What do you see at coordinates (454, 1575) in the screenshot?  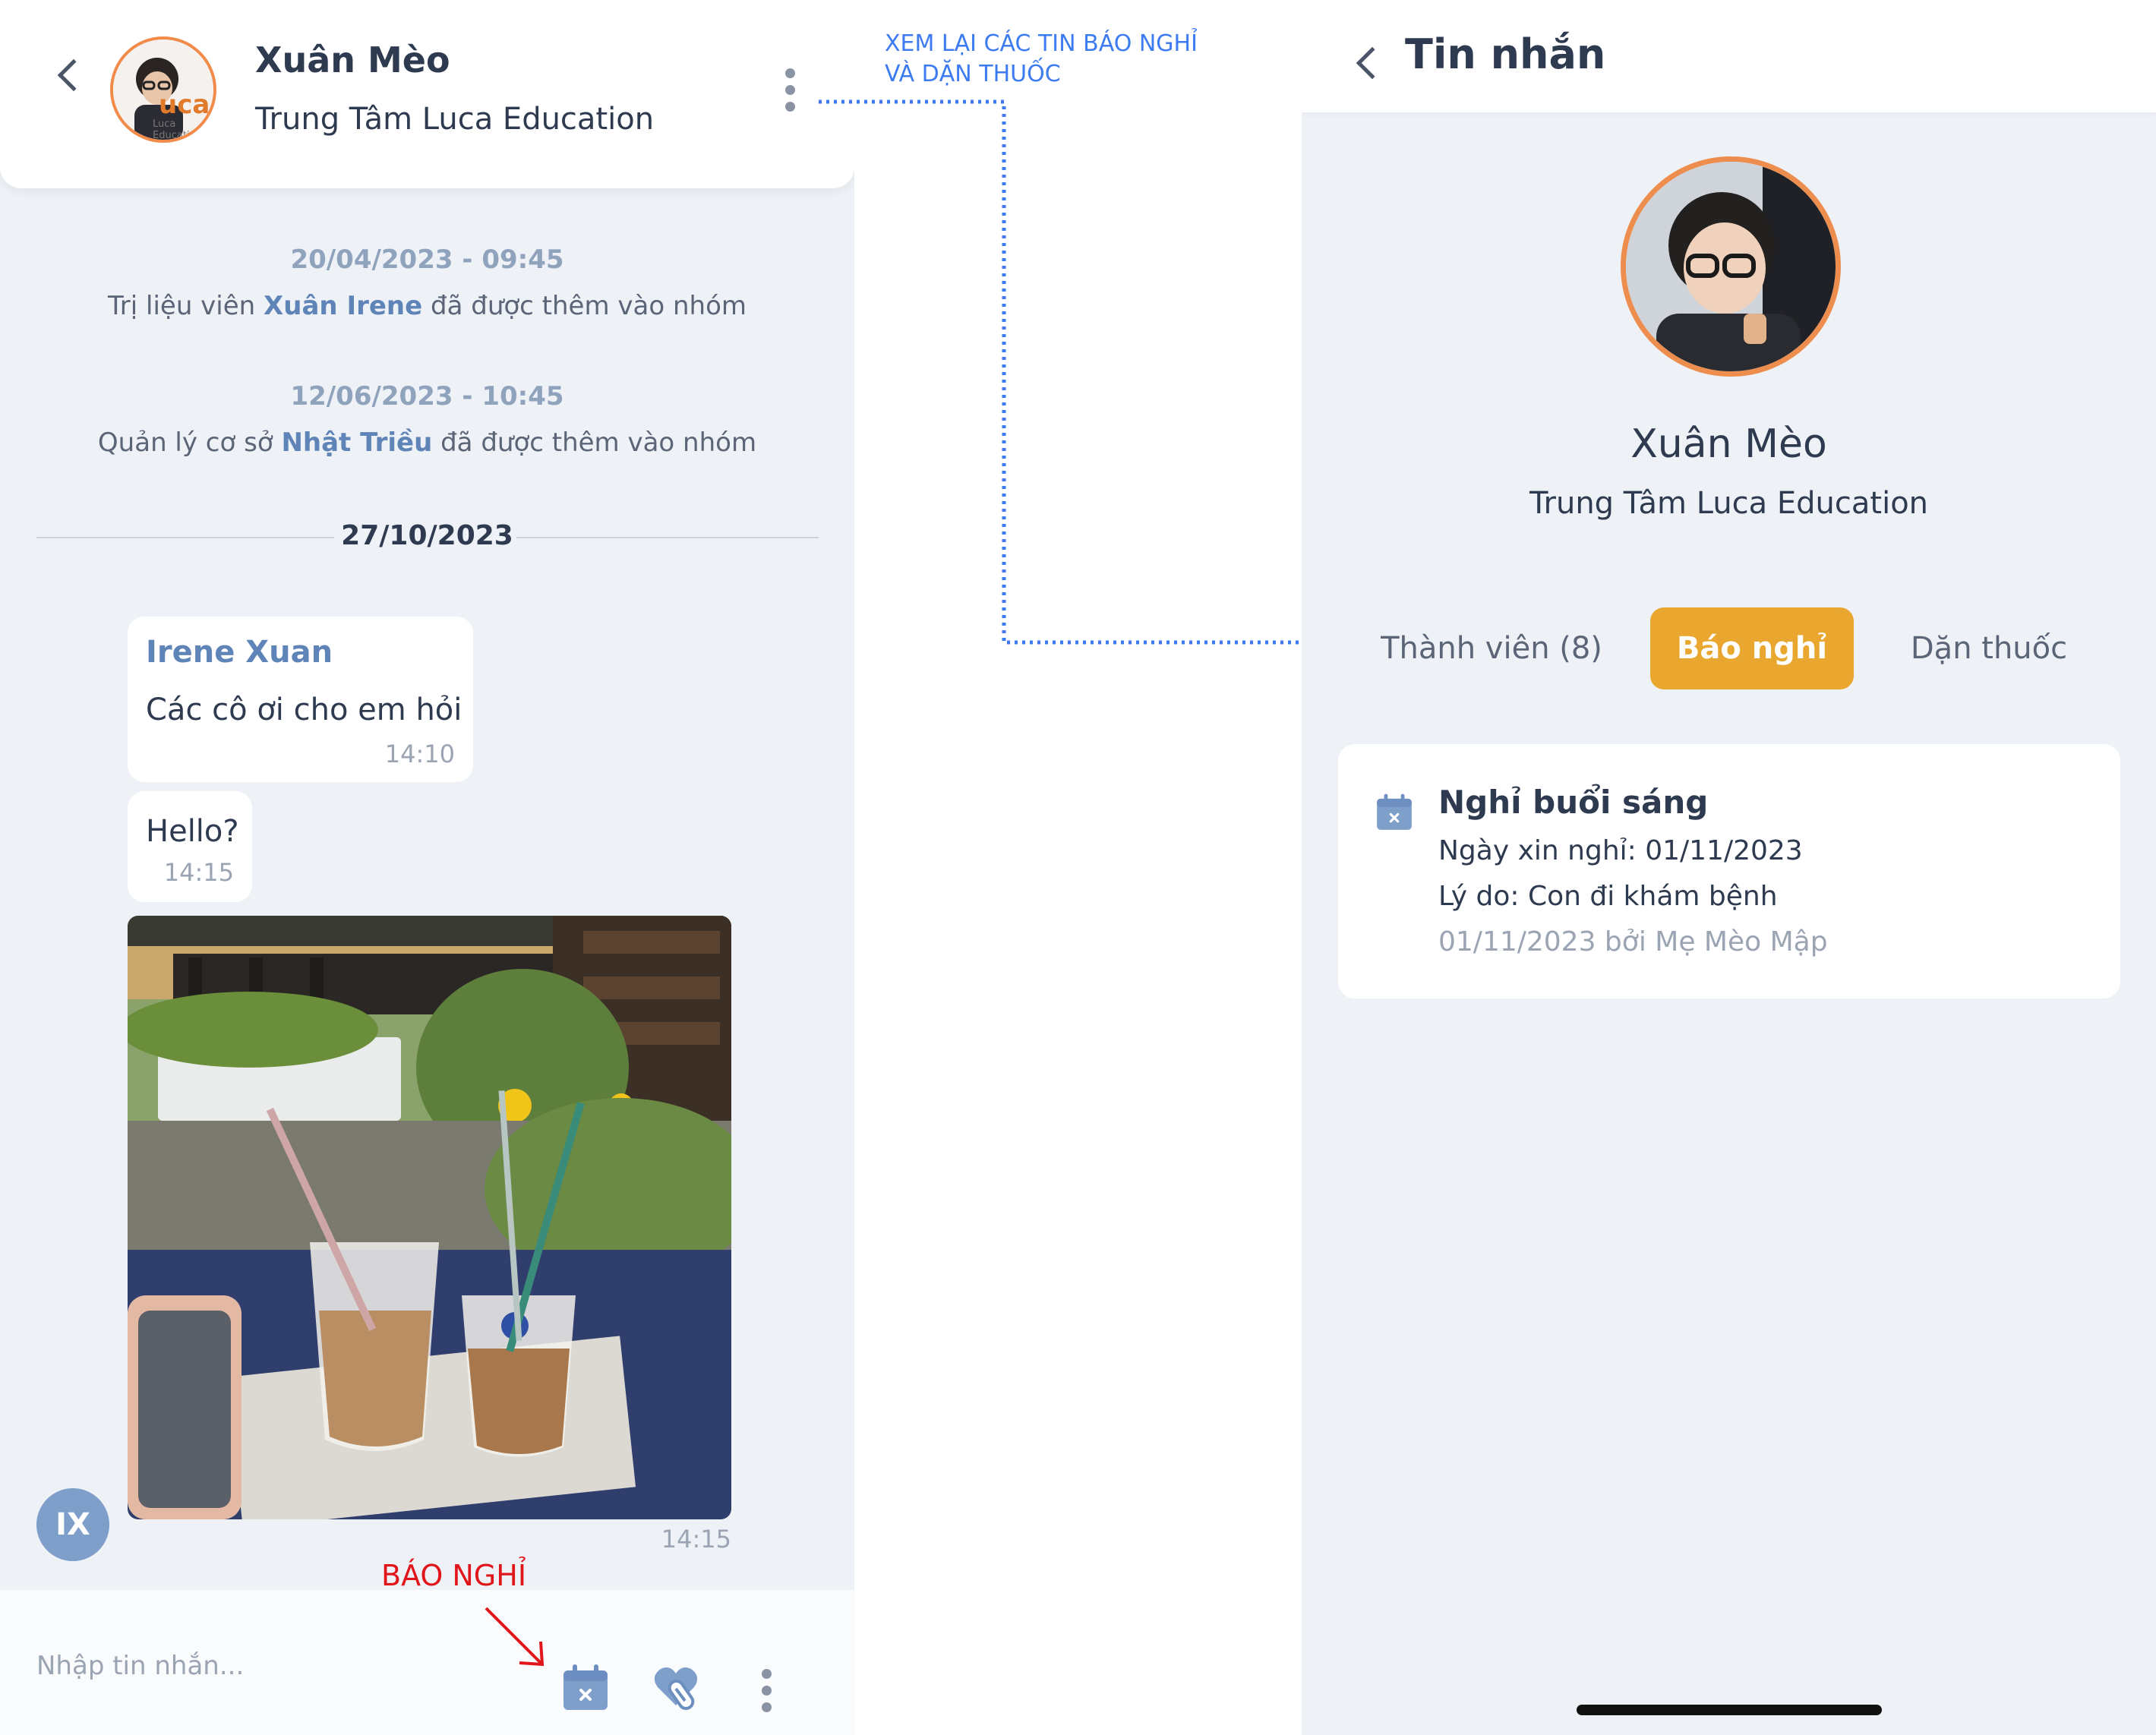 I see `annotation-leave-button: BÁO NGHỈ` at bounding box center [454, 1575].